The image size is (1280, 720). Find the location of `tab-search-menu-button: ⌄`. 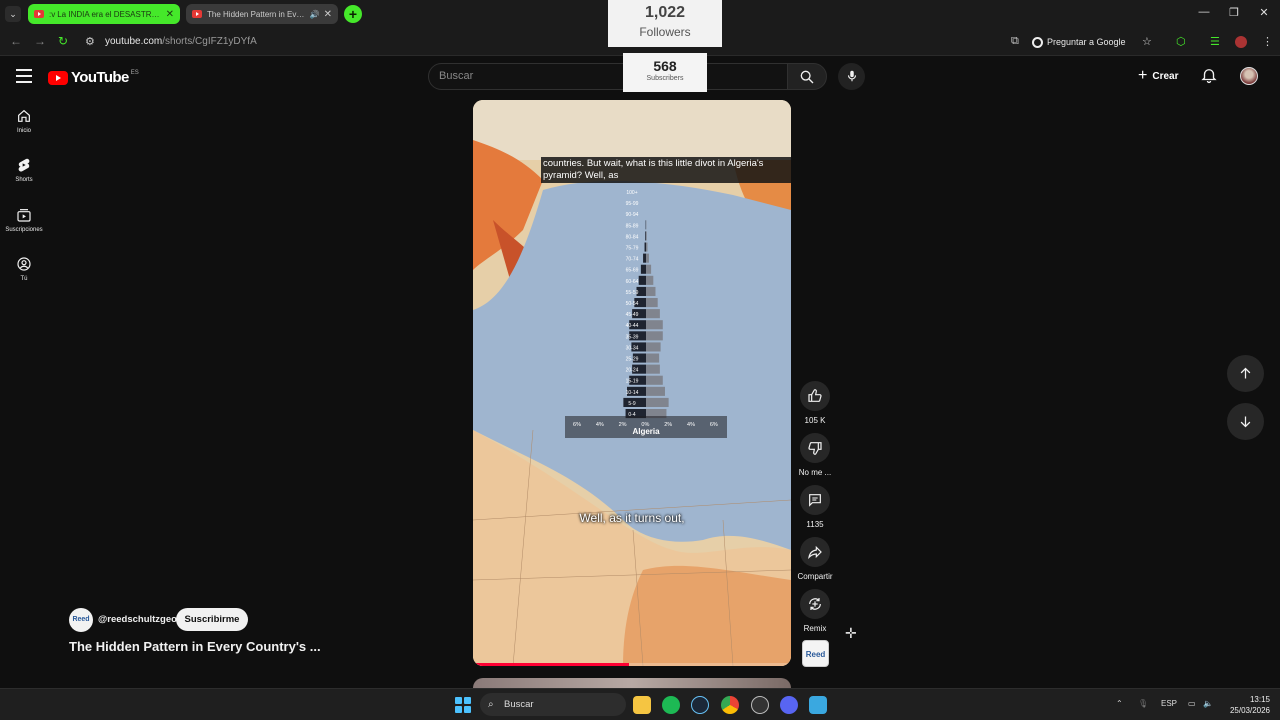

tab-search-menu-button: ⌄ is located at coordinates (13, 14).